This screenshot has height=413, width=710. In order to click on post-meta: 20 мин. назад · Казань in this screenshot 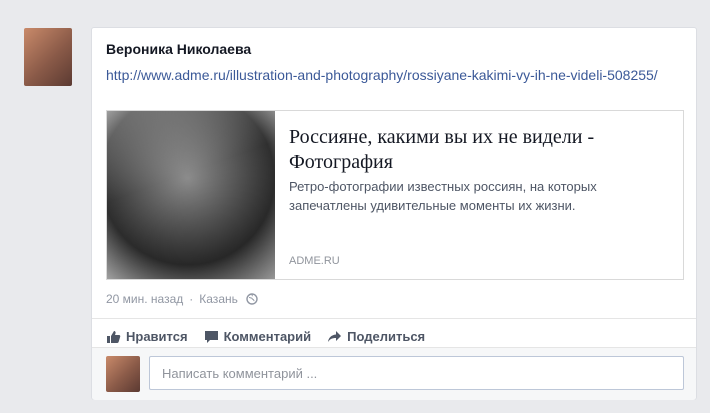, I will do `click(182, 299)`.